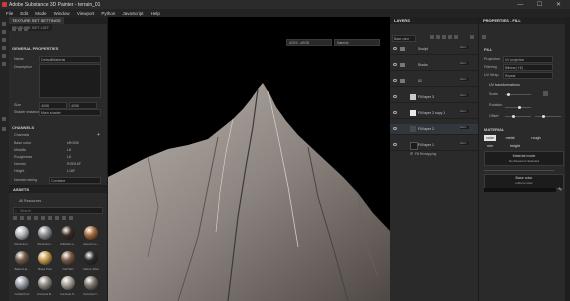  I want to click on offset-slider-u, so click(518, 116).